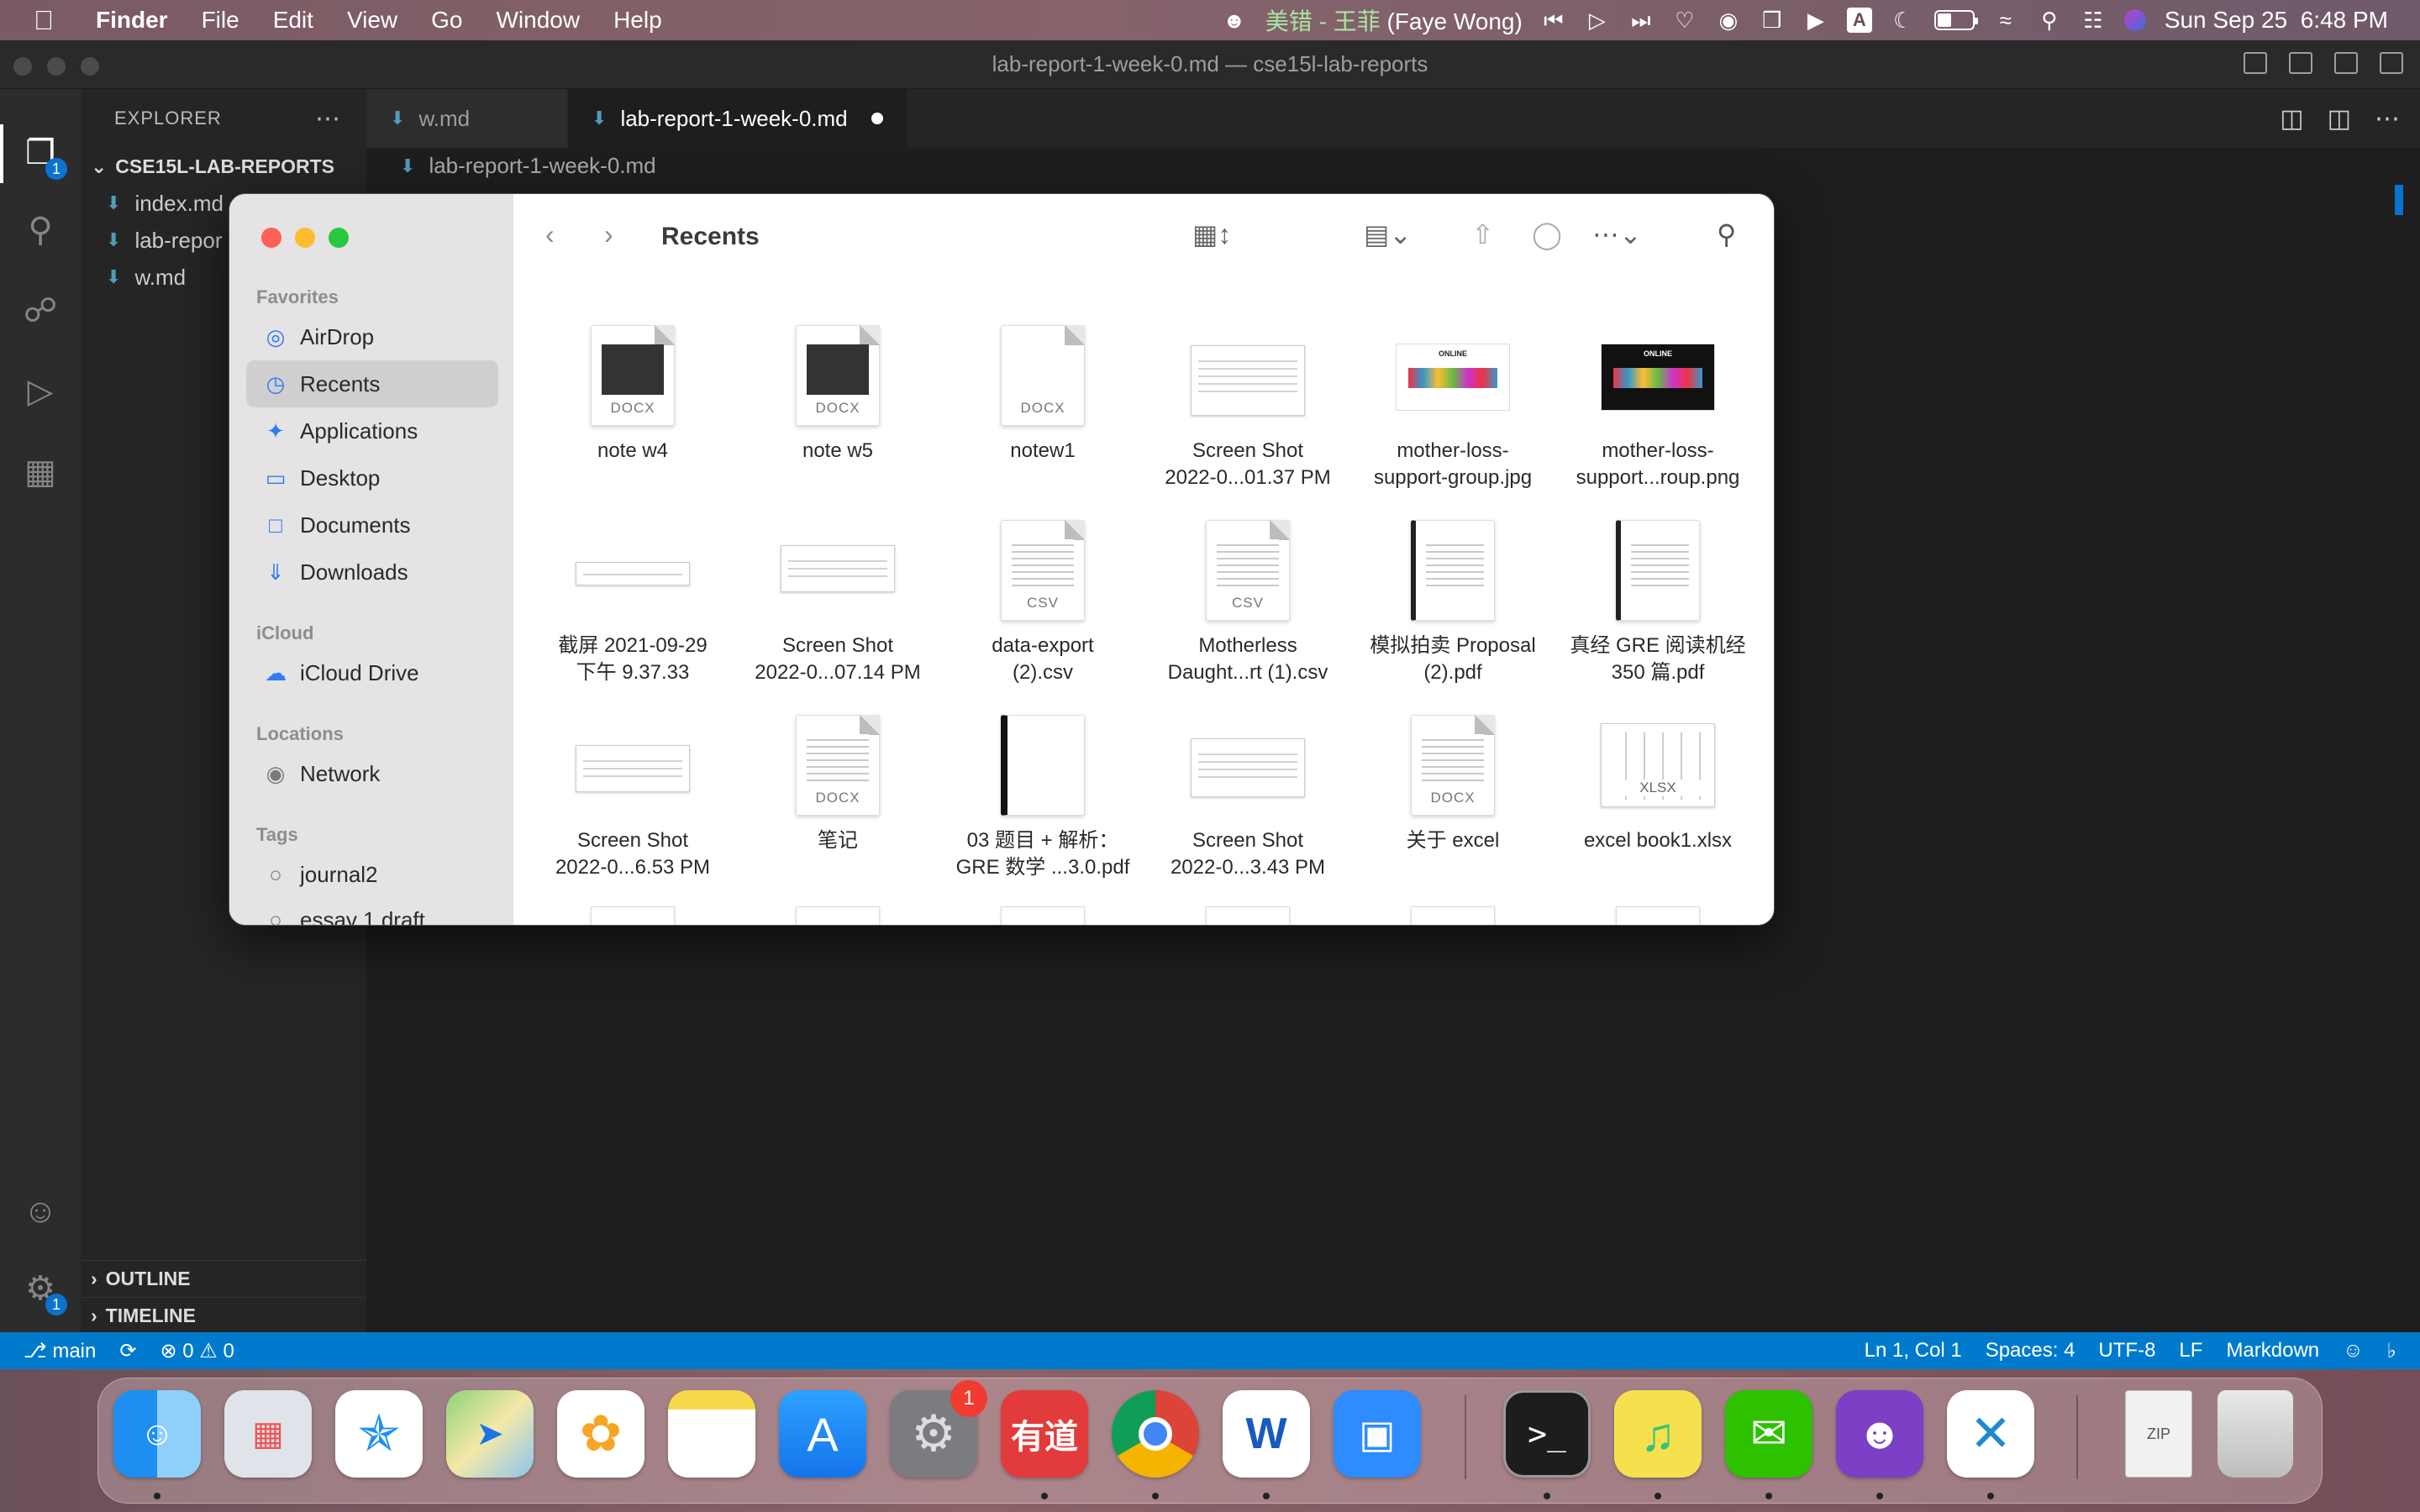  I want to click on file-item: CSV data-export (2).csv, so click(1043, 603).